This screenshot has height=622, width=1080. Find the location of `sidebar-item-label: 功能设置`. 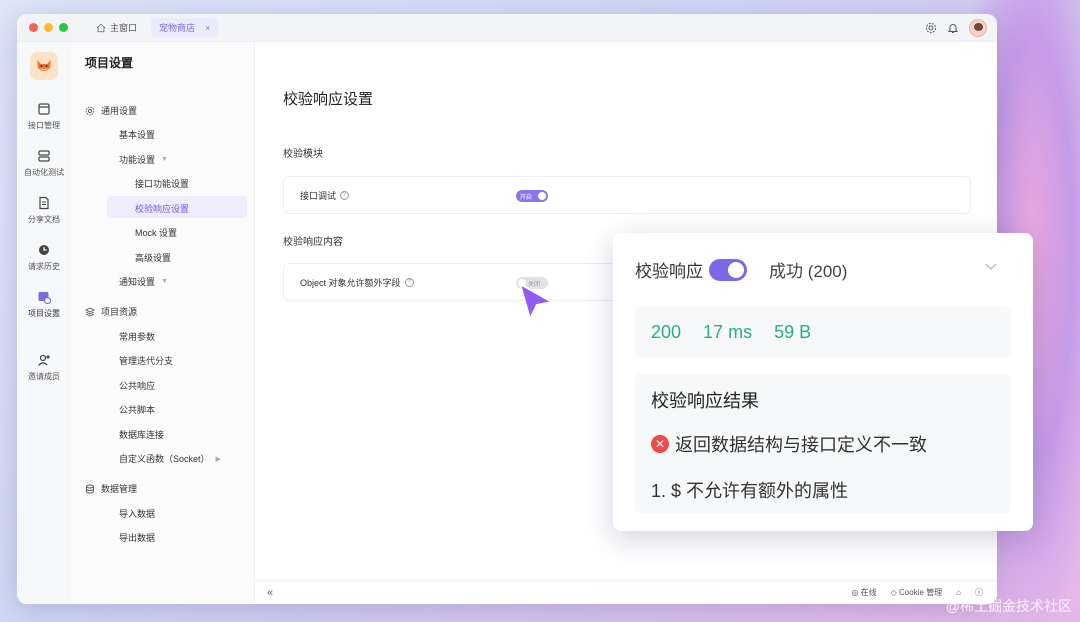

sidebar-item-label: 功能设置 is located at coordinates (137, 160).